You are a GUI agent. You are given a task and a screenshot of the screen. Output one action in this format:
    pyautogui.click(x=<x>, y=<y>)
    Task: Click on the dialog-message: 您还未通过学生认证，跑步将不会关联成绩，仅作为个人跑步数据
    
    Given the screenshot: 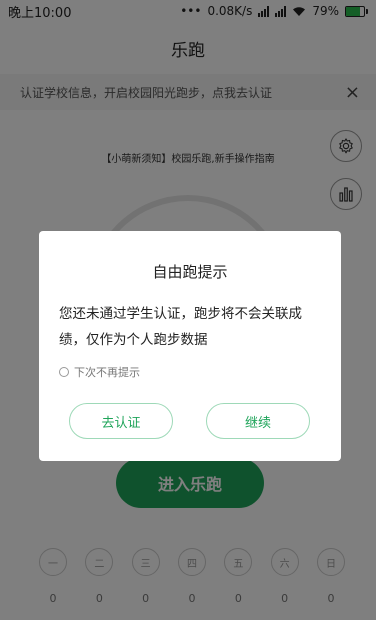 What is the action you would take?
    pyautogui.click(x=180, y=327)
    